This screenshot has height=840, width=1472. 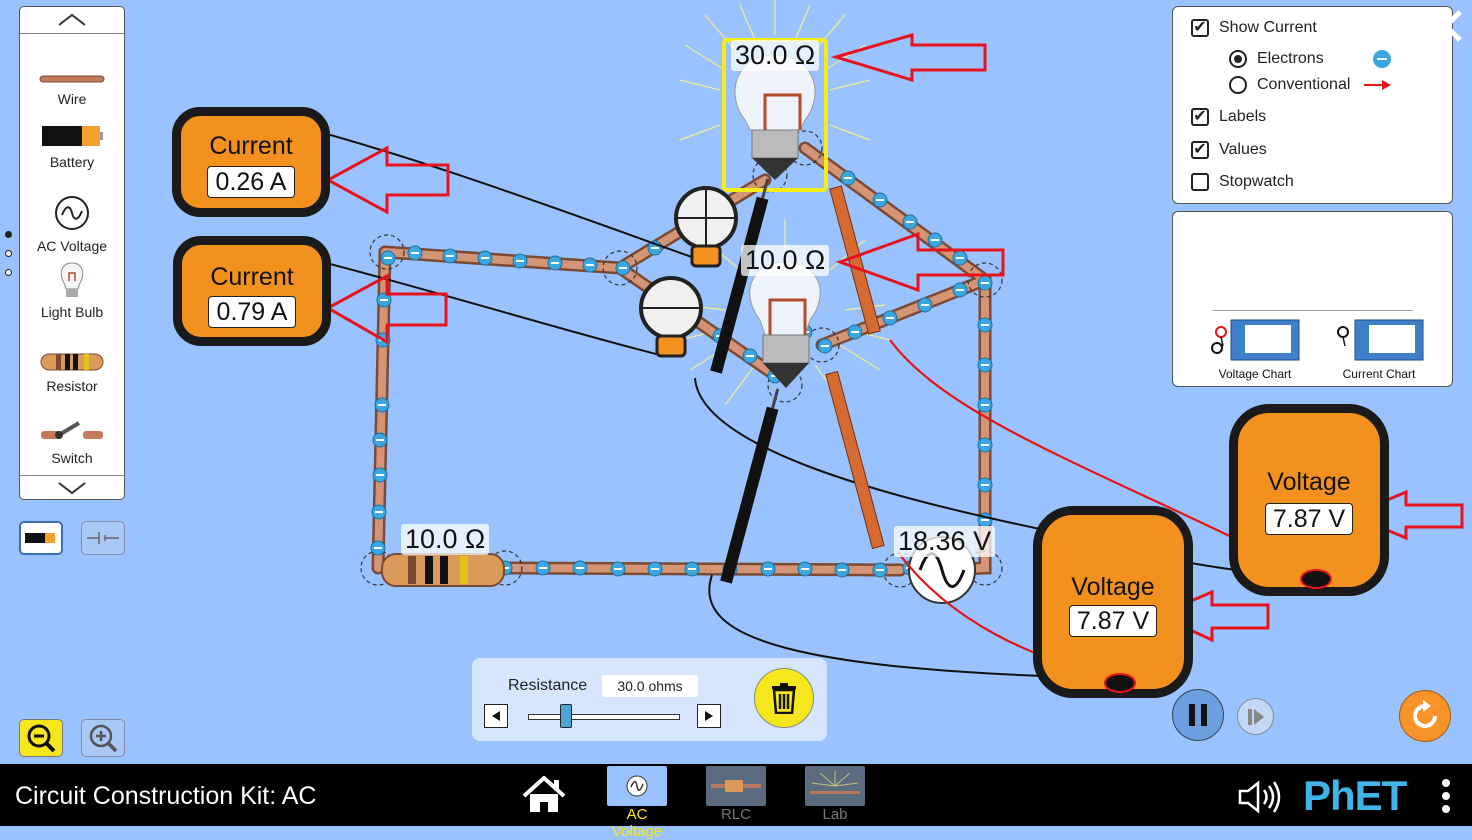 What do you see at coordinates (72, 386) in the screenshot?
I see `toolbox-label-resistor: Resistor` at bounding box center [72, 386].